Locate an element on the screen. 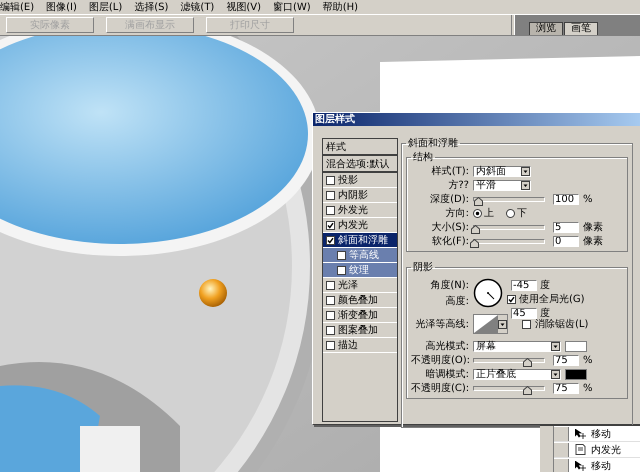  menu-item: 窗口(W) is located at coordinates (292, 7).